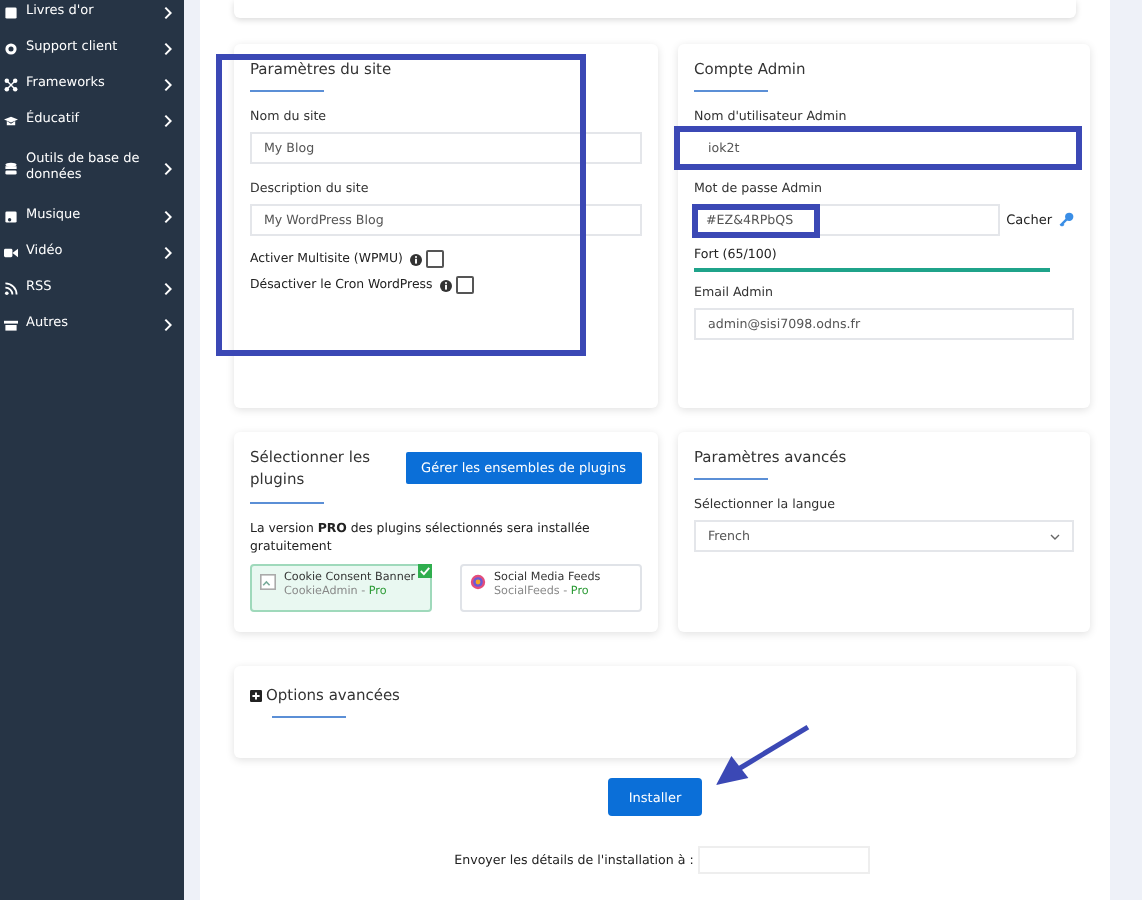  I want to click on annotation-arrow, so click(762, 756).